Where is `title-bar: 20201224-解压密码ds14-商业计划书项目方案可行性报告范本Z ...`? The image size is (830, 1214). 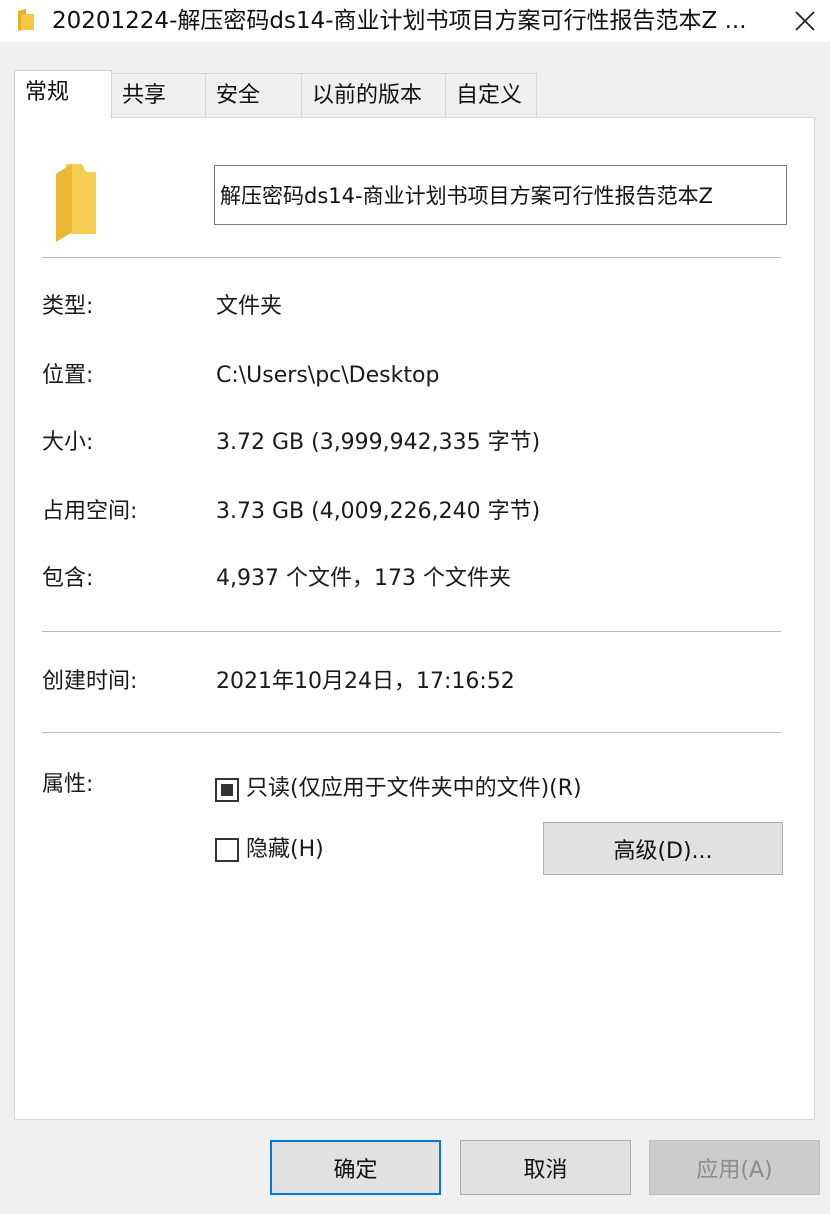
title-bar: 20201224-解压密码ds14-商业计划书项目方案可行性报告范本Z ... is located at coordinates (415, 21).